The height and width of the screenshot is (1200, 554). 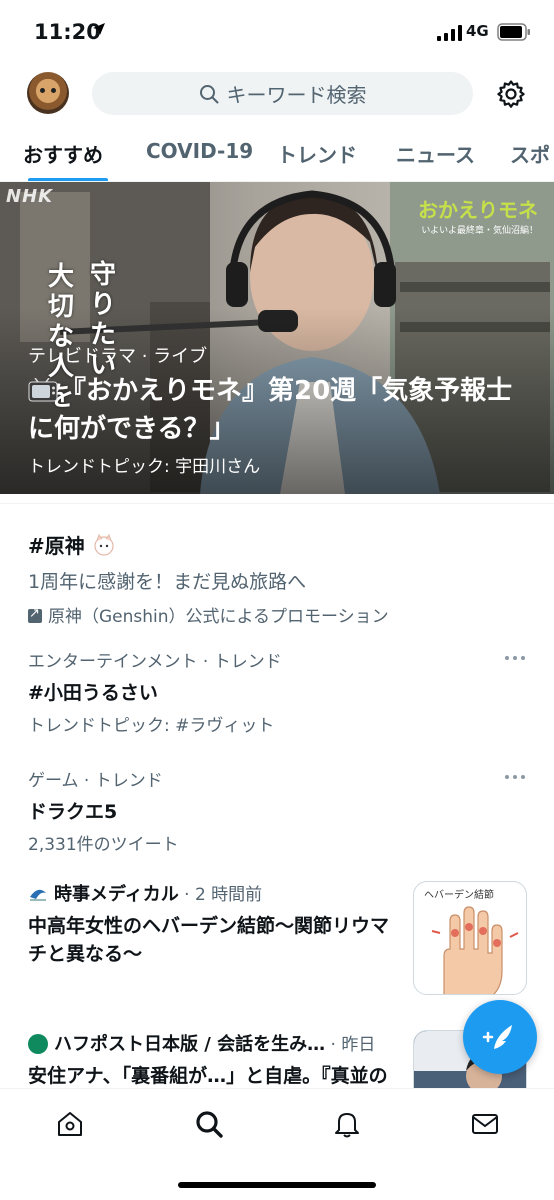 I want to click on trend-context: ゲーム · トレンド, so click(x=95, y=781).